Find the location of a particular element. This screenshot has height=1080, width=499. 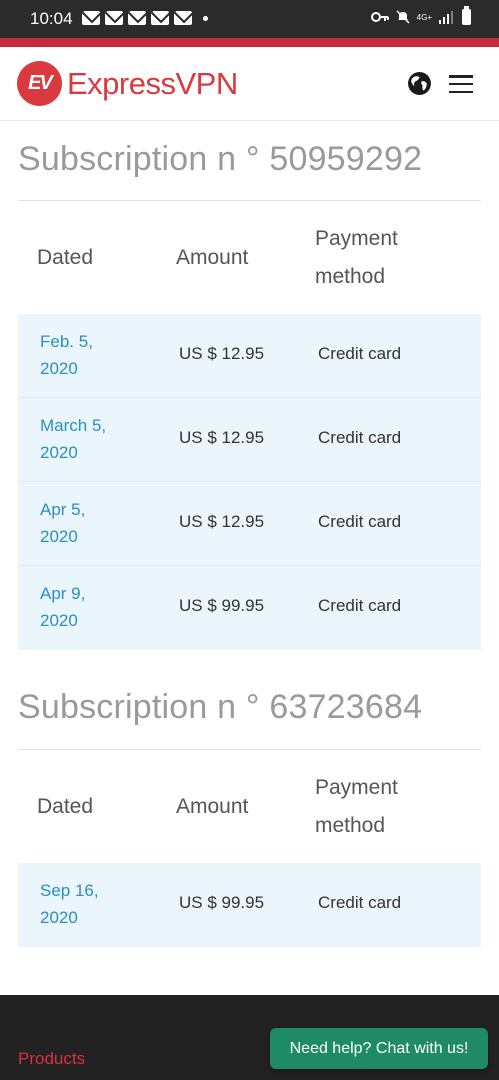

system-icons: 4G+ is located at coordinates (420, 15).